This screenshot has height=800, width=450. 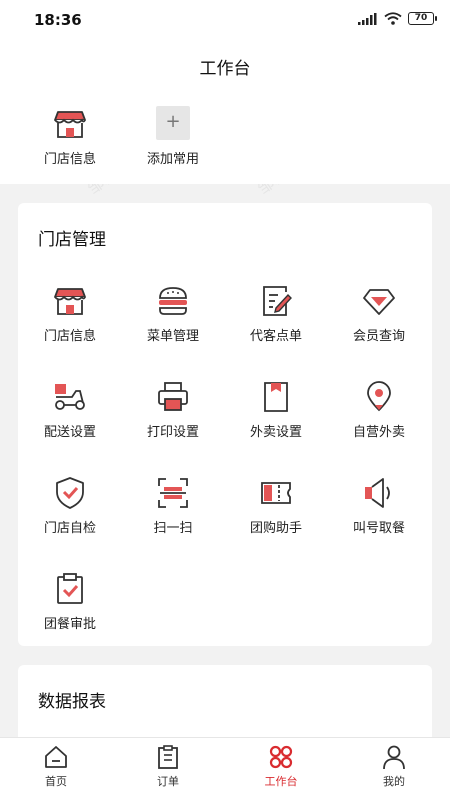 What do you see at coordinates (58, 20) in the screenshot?
I see `status-time: 18:36` at bounding box center [58, 20].